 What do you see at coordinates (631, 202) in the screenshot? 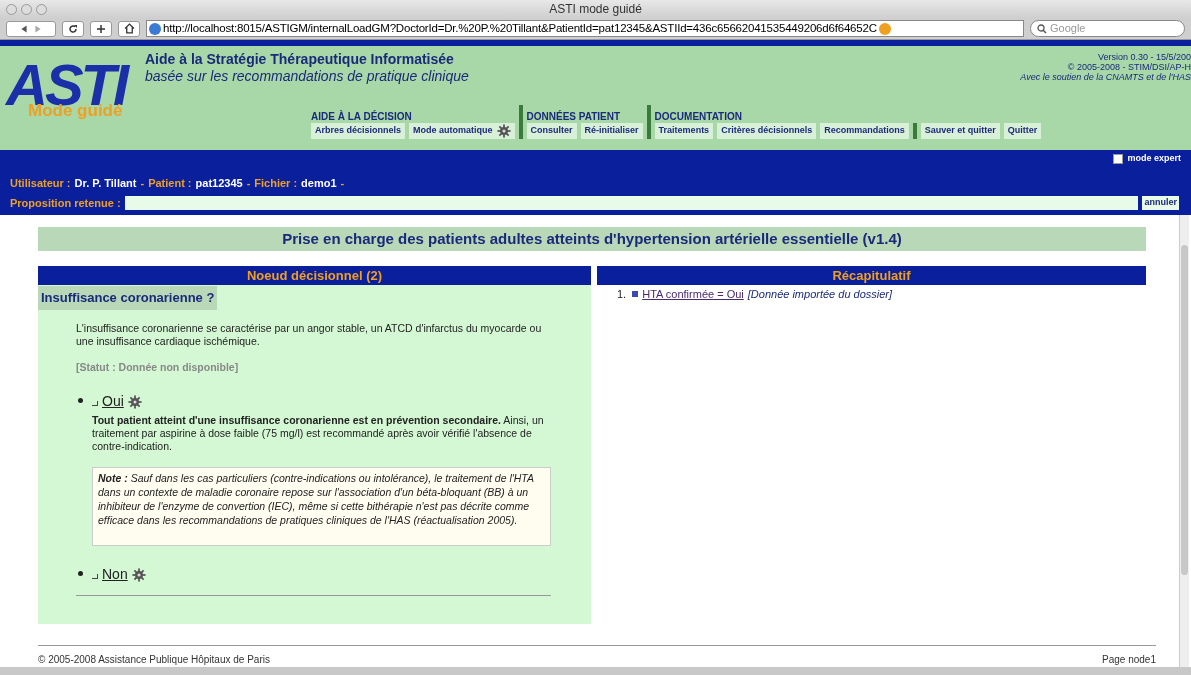
I see `proposition-field` at bounding box center [631, 202].